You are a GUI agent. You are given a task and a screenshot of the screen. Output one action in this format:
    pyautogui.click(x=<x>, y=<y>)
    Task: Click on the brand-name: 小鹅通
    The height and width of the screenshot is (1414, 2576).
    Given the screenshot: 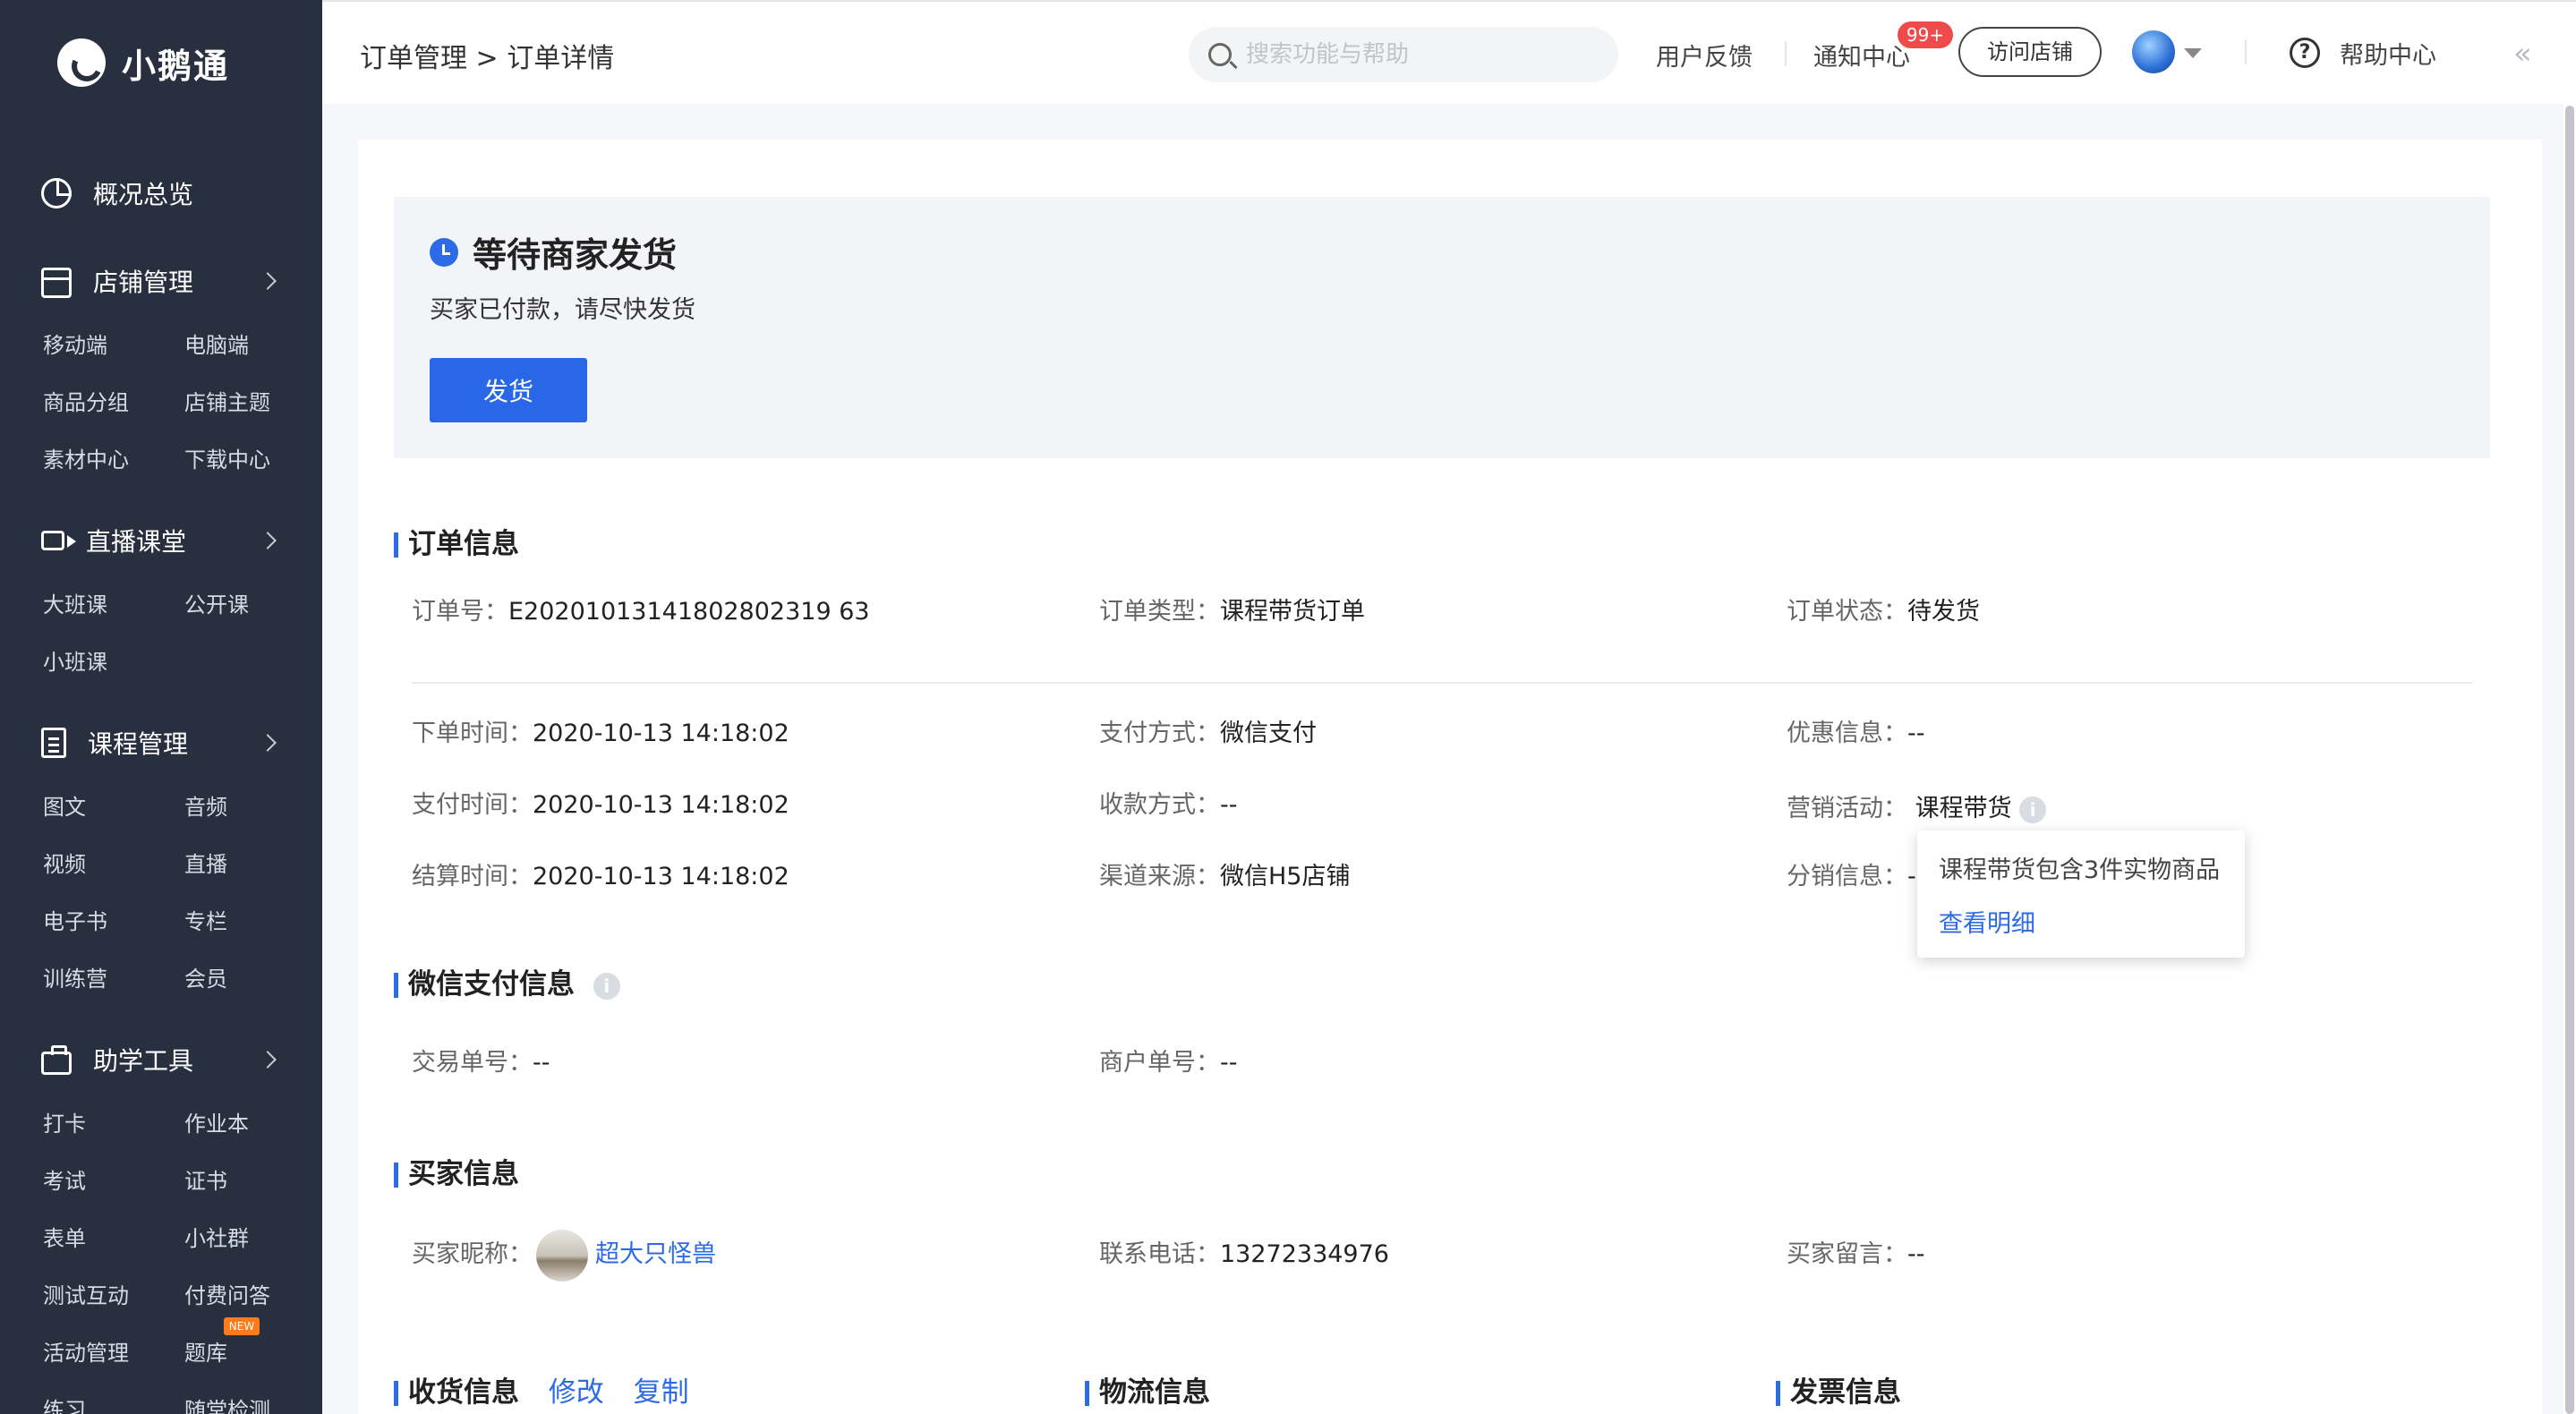 What is the action you would take?
    pyautogui.click(x=176, y=66)
    